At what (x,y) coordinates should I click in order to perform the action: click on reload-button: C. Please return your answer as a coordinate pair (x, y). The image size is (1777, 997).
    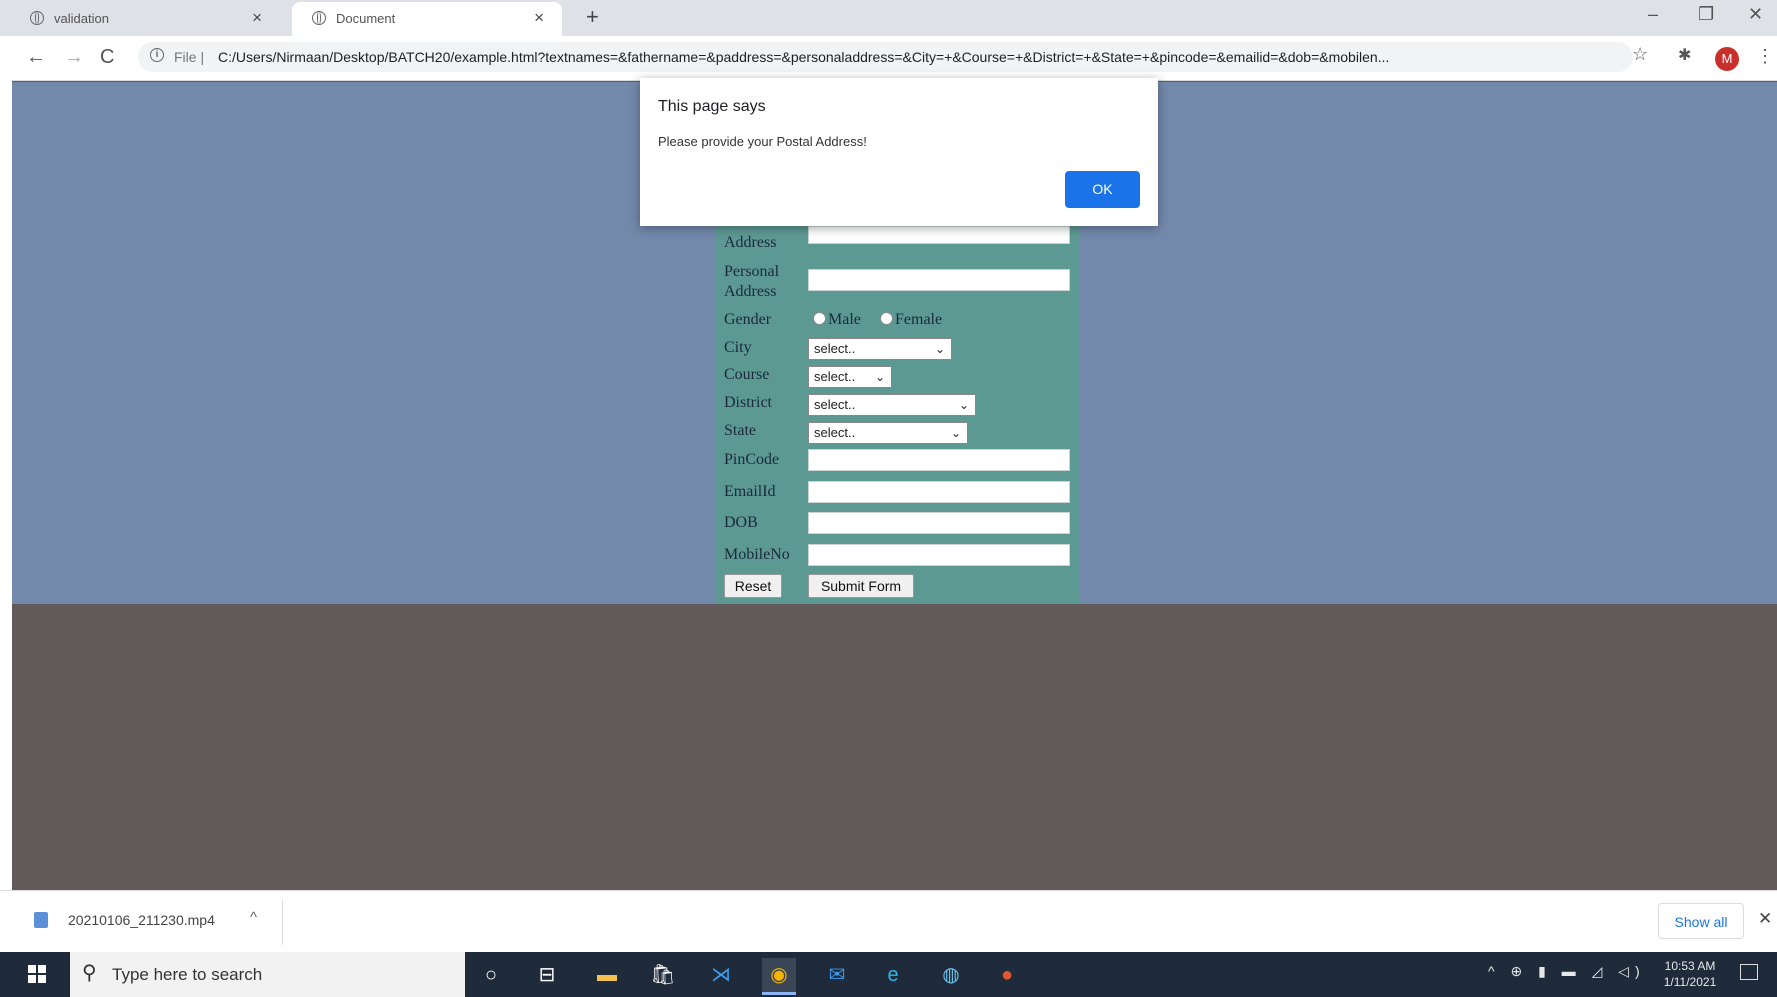
    Looking at the image, I should click on (107, 57).